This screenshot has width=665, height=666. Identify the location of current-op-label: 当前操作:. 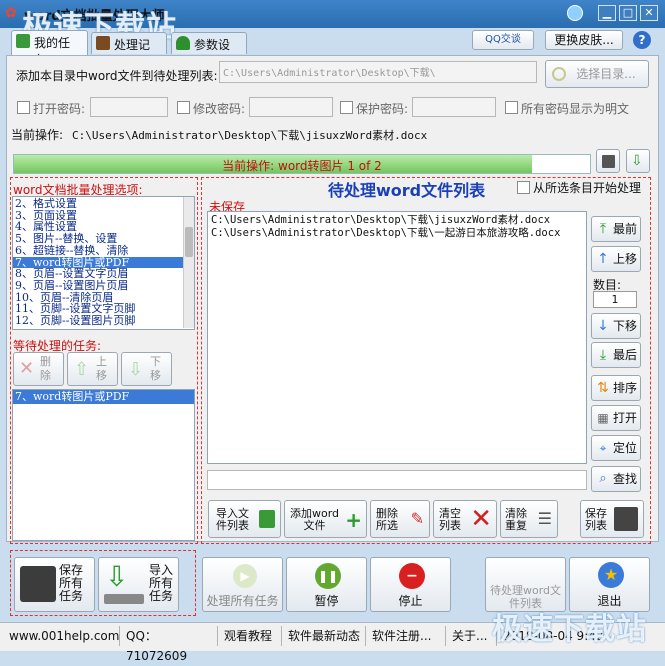
(37, 135).